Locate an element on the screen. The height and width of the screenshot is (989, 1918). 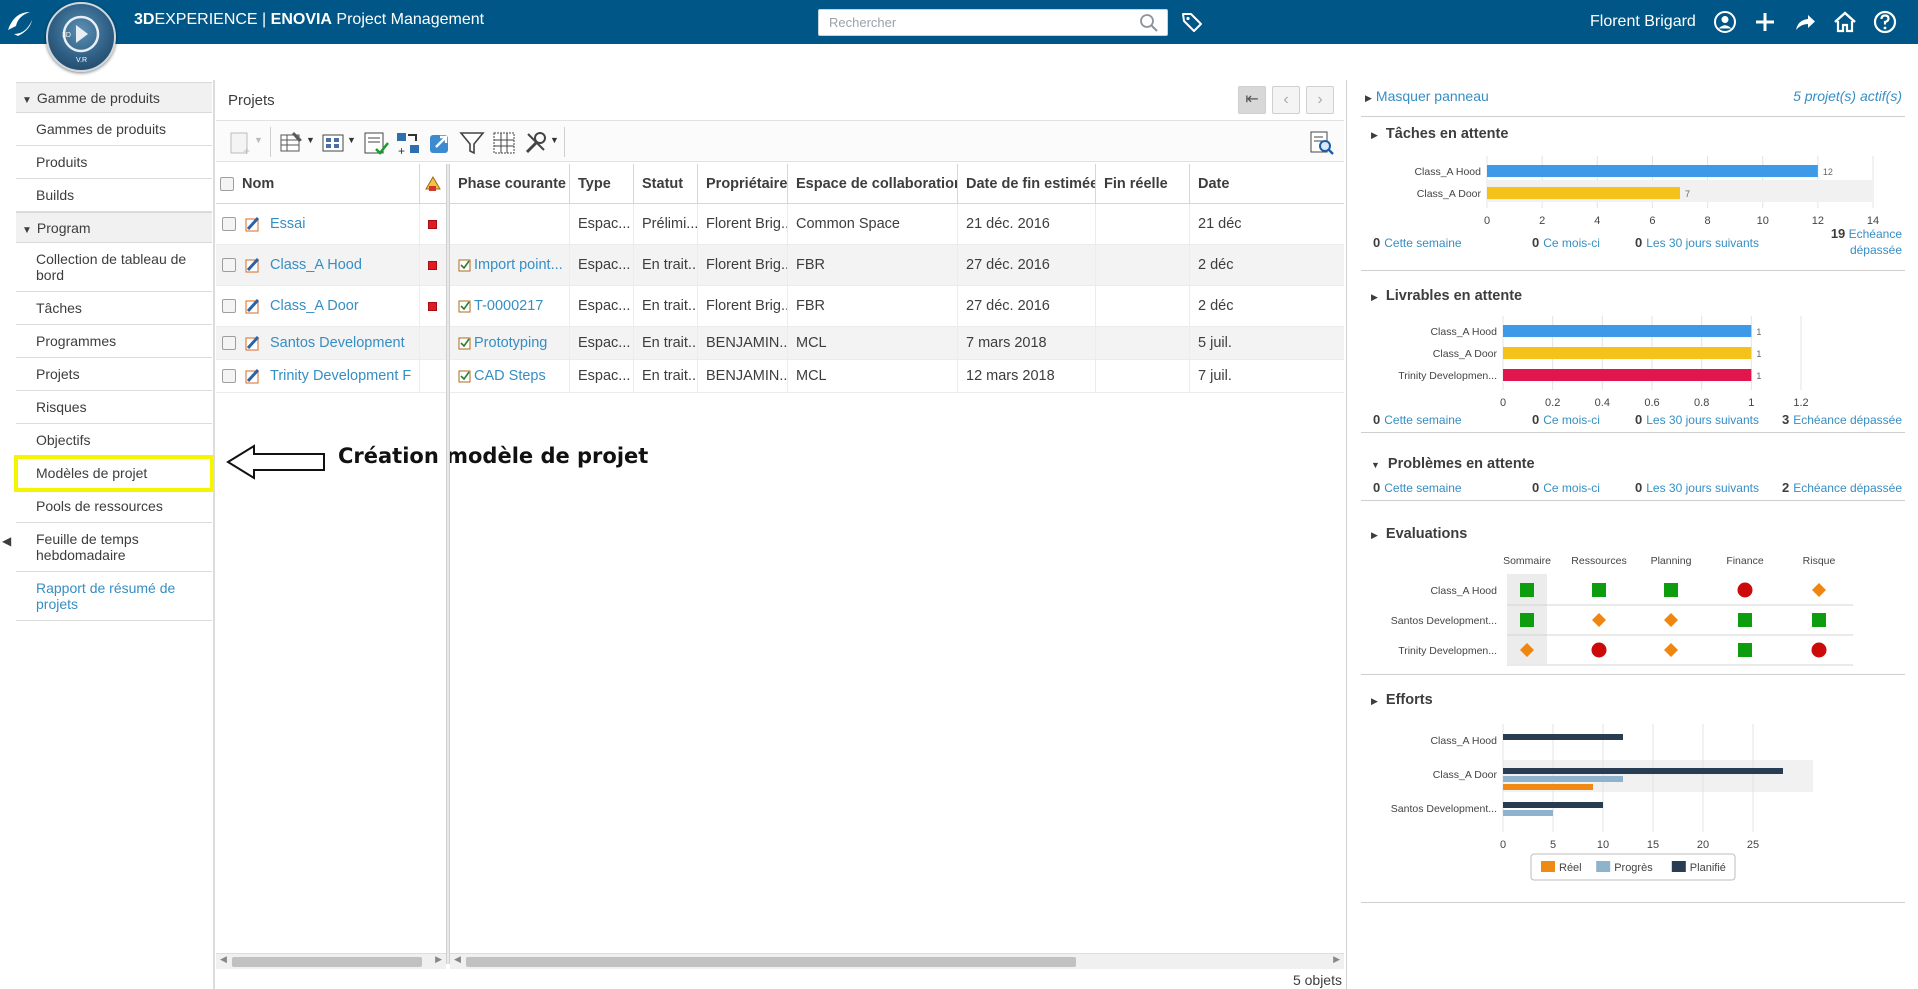
table-row: Class_A Door is located at coordinates (331, 306).